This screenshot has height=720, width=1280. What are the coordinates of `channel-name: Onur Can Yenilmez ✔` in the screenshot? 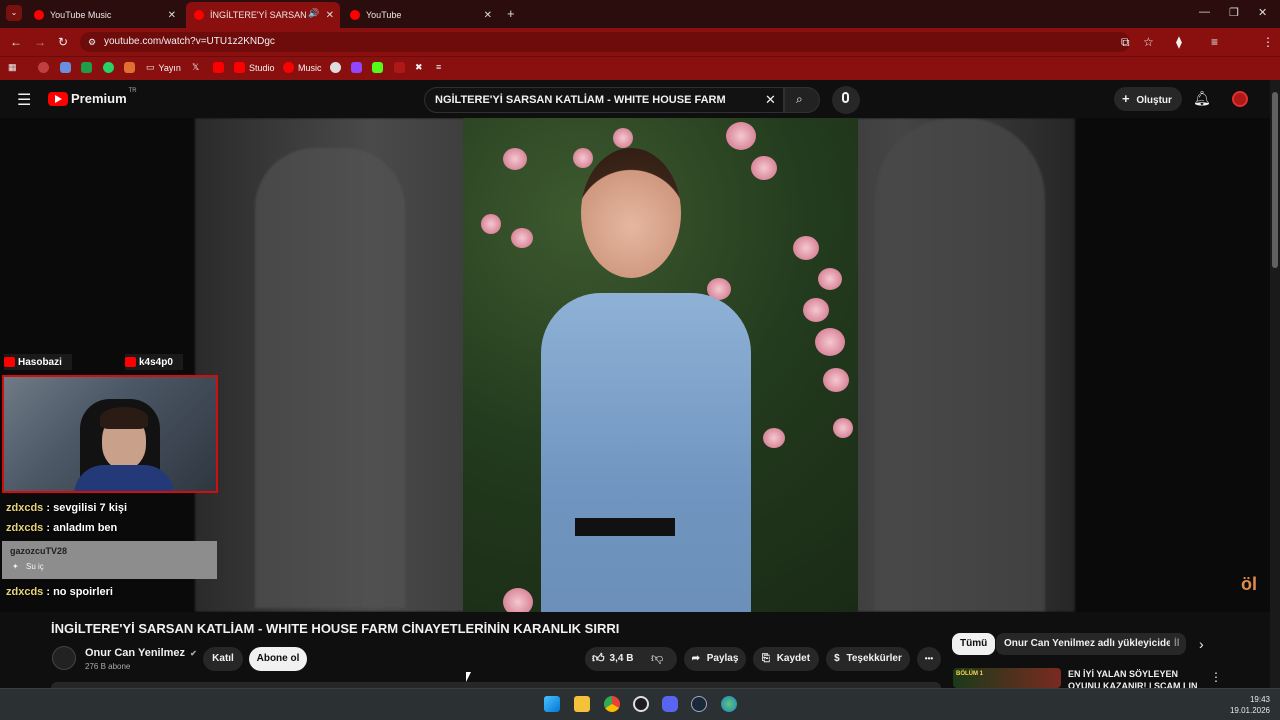 It's located at (141, 653).